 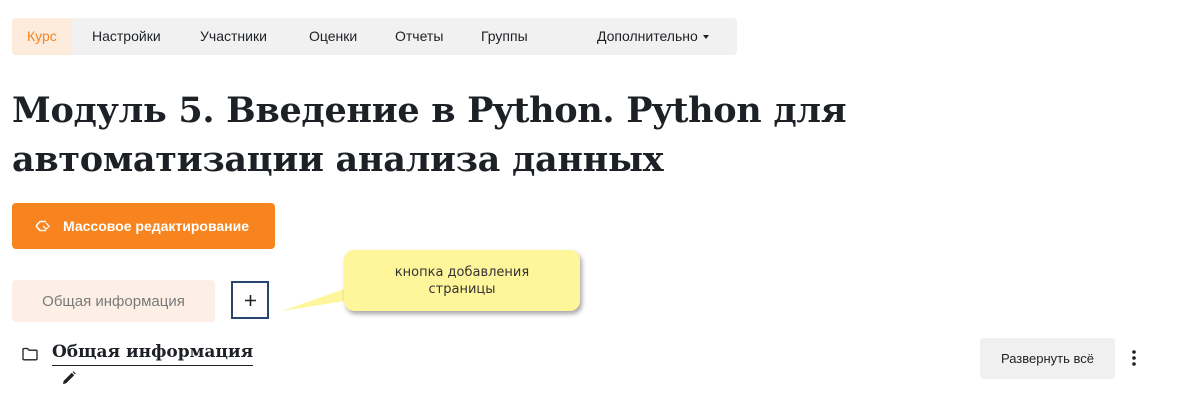 I want to click on section-tab-general: Общая информация, so click(x=113, y=301).